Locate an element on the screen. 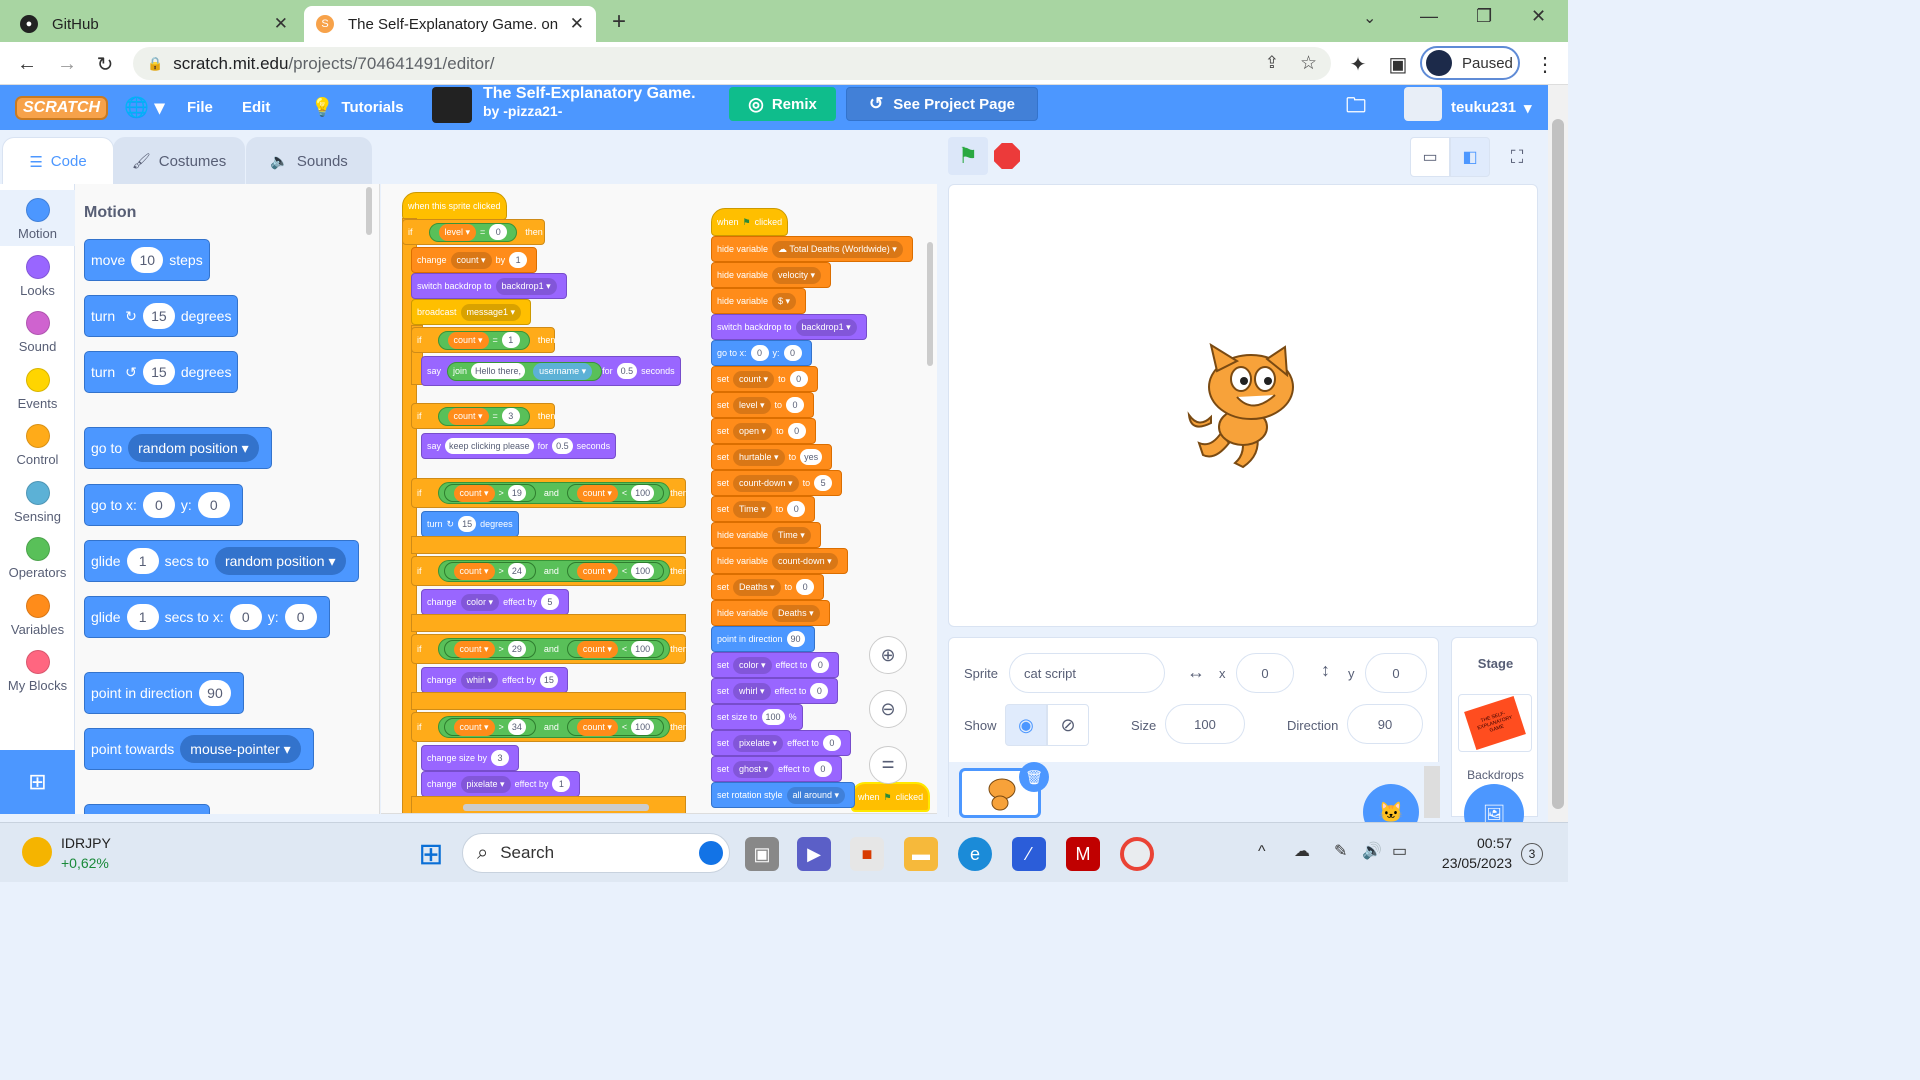 The image size is (1920, 1080). switch-backdrop-block: switch backdrop to backdrop1 ▾ is located at coordinates (489, 286).